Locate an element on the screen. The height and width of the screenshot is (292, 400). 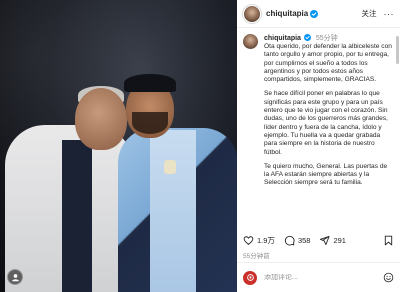
person-left-head is located at coordinates (101, 119).